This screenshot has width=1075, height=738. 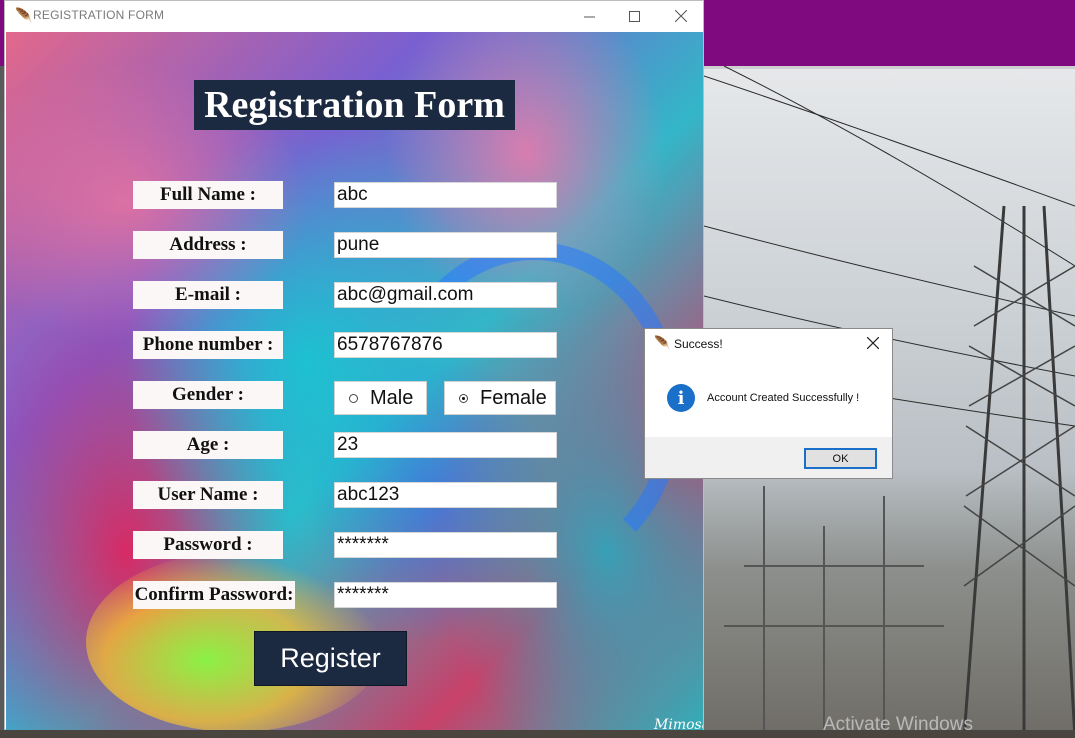 I want to click on maximize-button, so click(x=634, y=16).